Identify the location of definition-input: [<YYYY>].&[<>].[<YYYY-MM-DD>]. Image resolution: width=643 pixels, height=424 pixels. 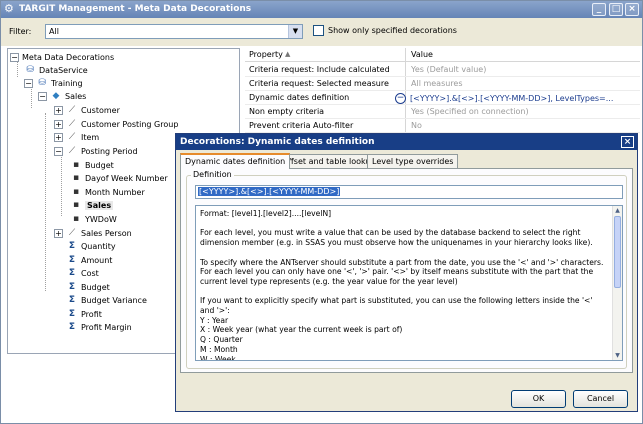
(409, 192).